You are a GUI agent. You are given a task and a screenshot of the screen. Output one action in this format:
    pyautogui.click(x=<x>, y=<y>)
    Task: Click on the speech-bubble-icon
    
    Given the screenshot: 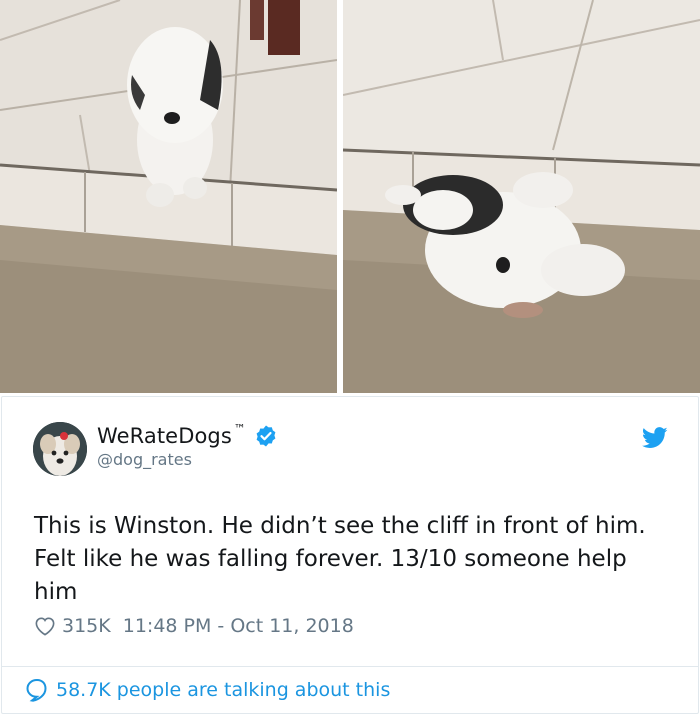 What is the action you would take?
    pyautogui.click(x=37, y=690)
    